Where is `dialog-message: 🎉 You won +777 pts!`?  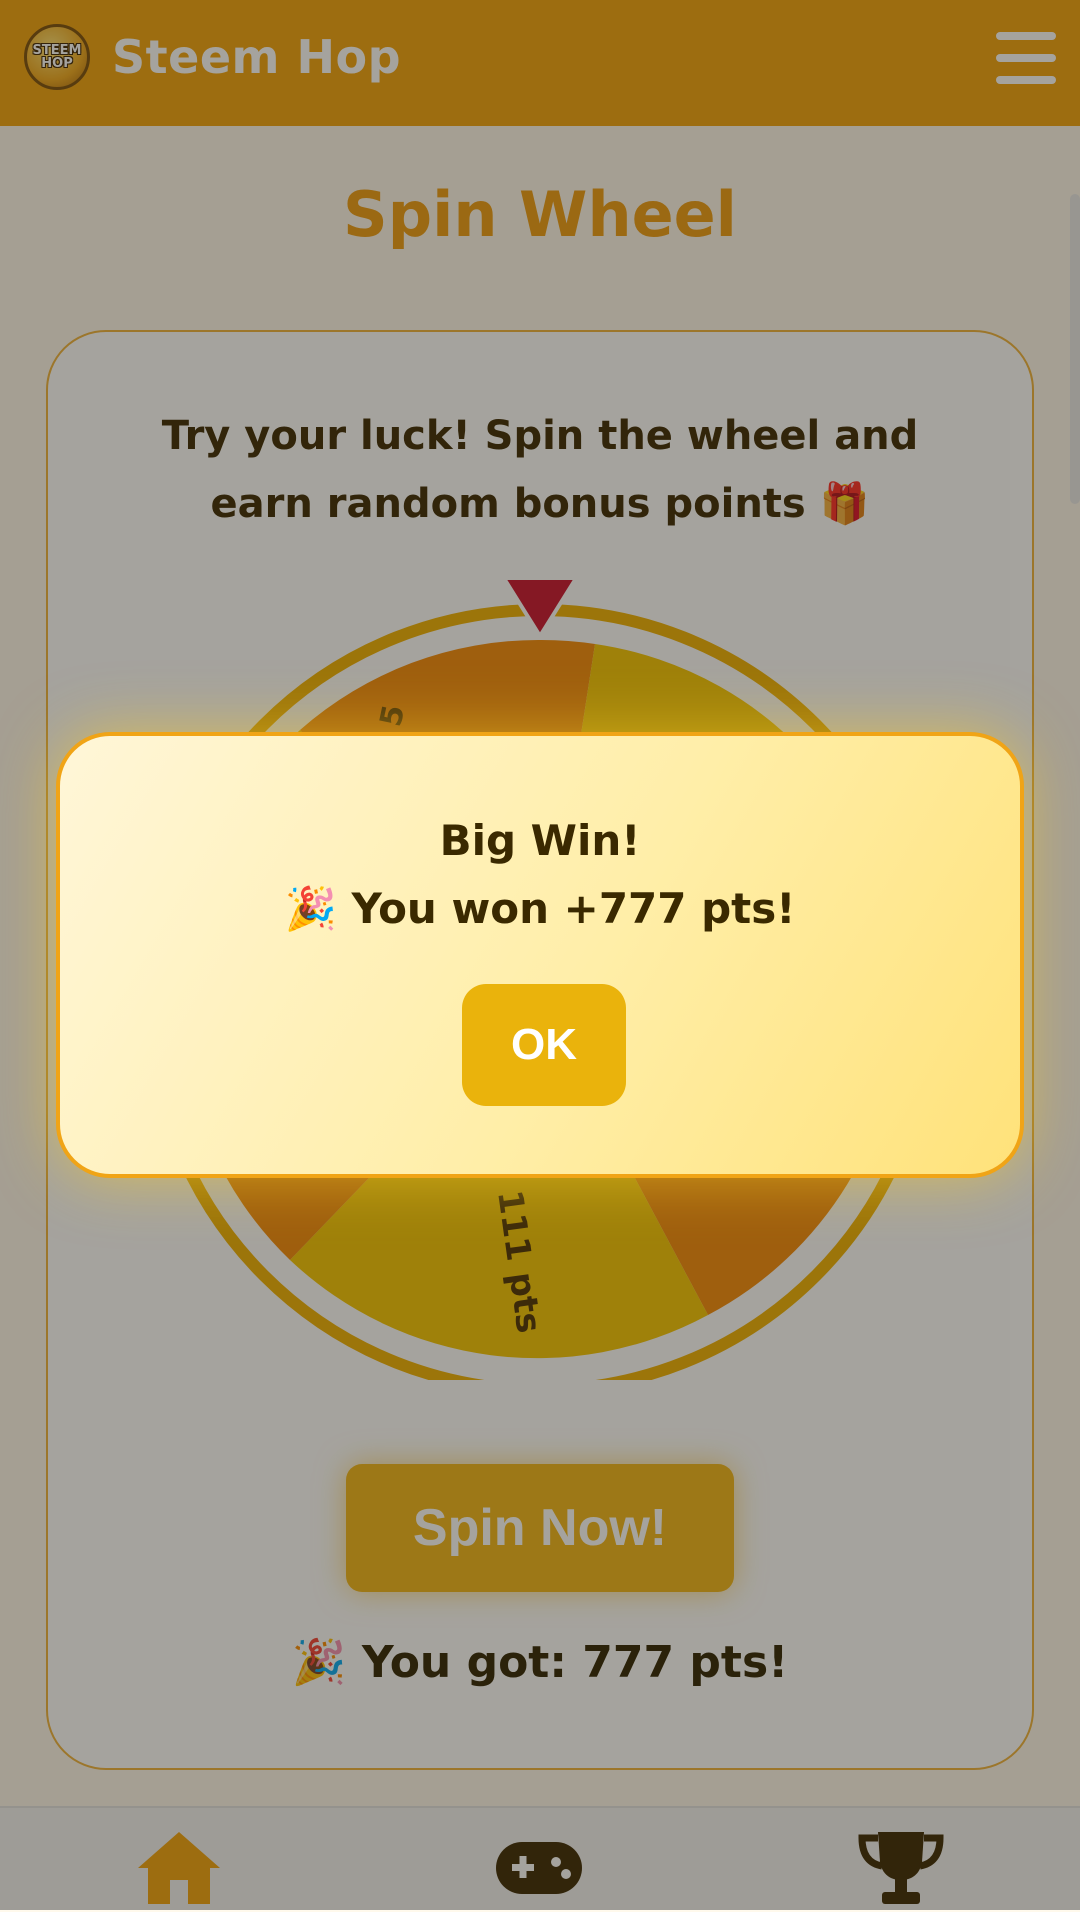
dialog-message: 🎉 You won +777 pts! is located at coordinates (540, 908).